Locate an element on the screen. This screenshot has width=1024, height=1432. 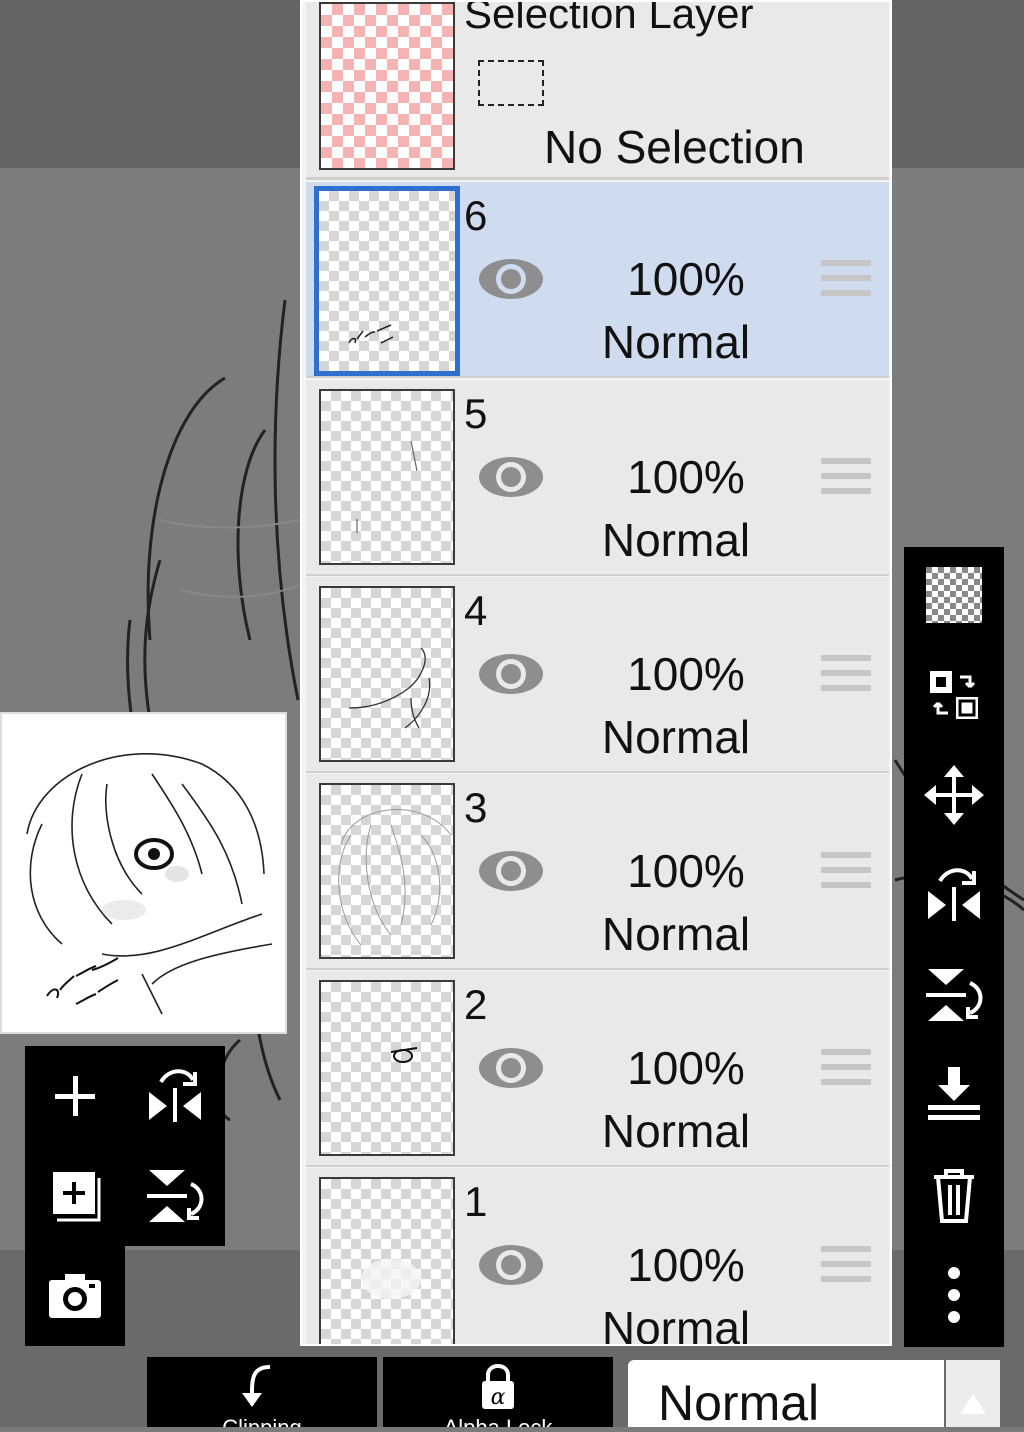
camera-icon is located at coordinates (75, 1296).